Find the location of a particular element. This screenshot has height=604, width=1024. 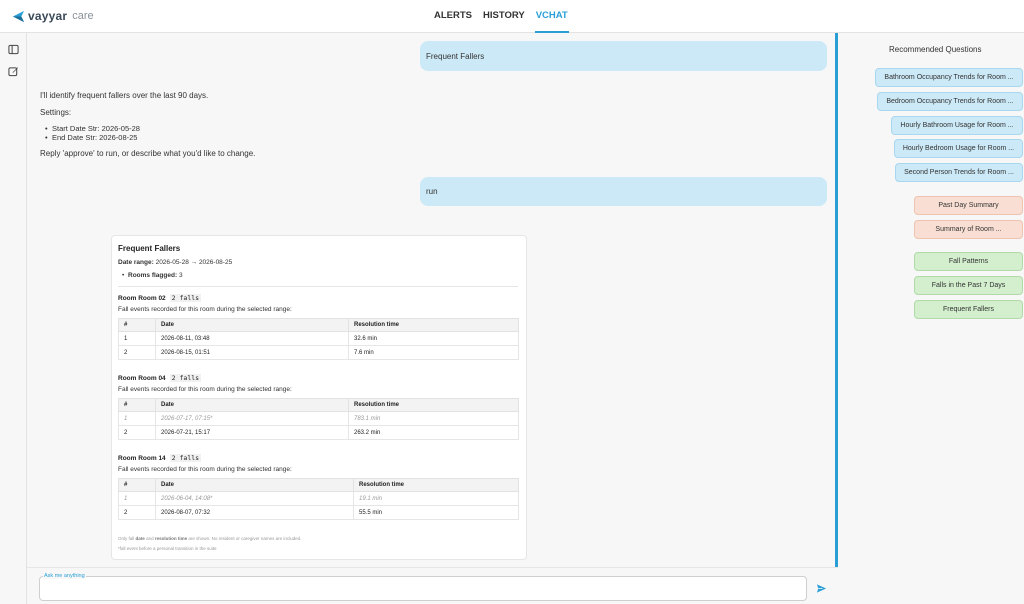

table-row: 1 2026-08-11, 03:48 32.6 min is located at coordinates (318, 338).